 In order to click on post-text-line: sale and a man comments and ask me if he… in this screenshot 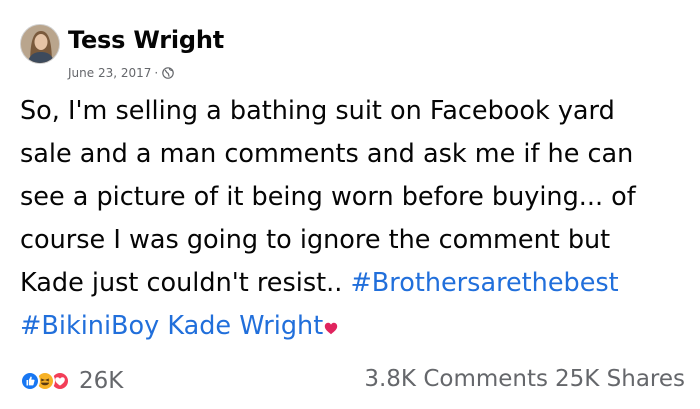, I will do `click(327, 154)`.